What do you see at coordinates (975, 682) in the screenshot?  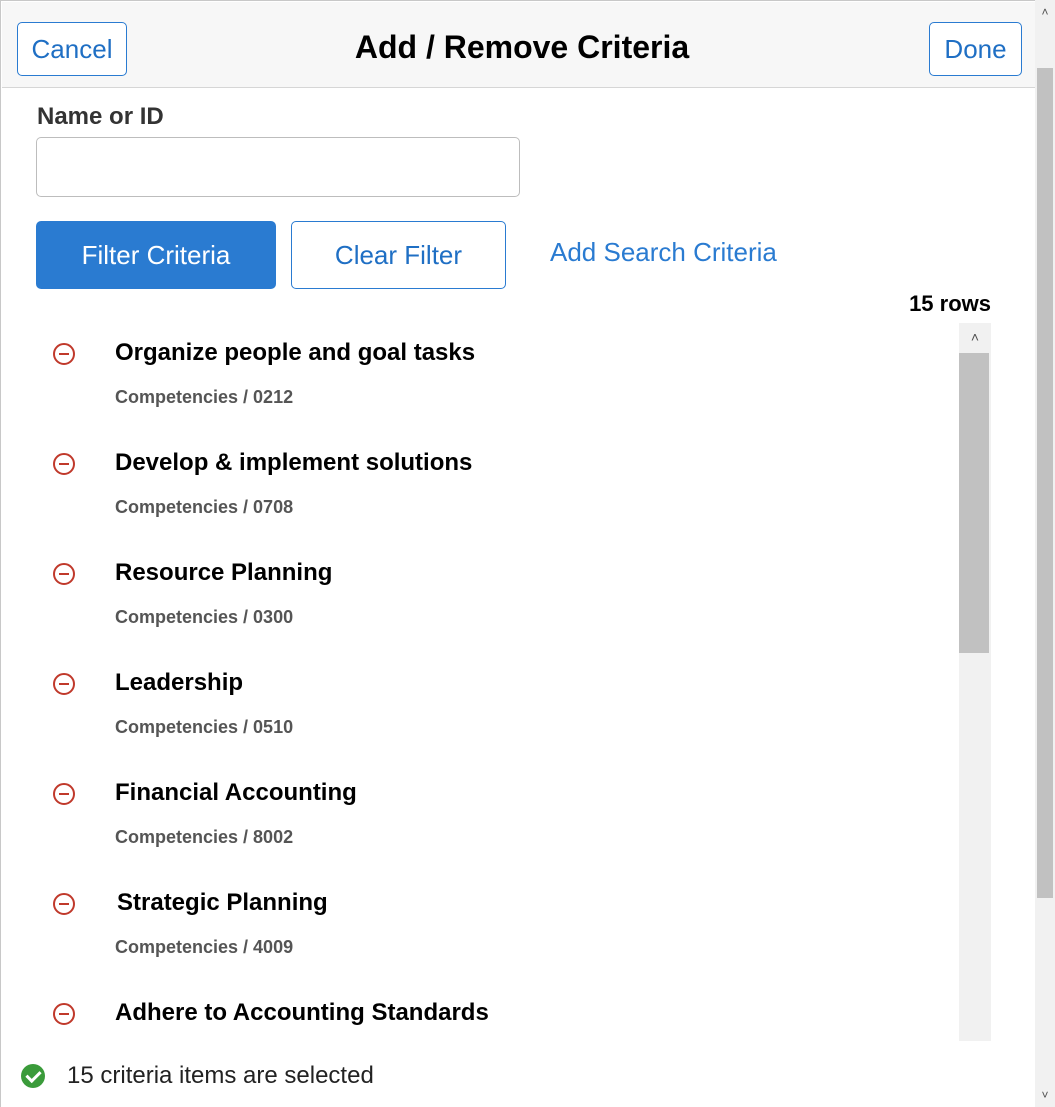 I see `list-scrollbar: ˄` at bounding box center [975, 682].